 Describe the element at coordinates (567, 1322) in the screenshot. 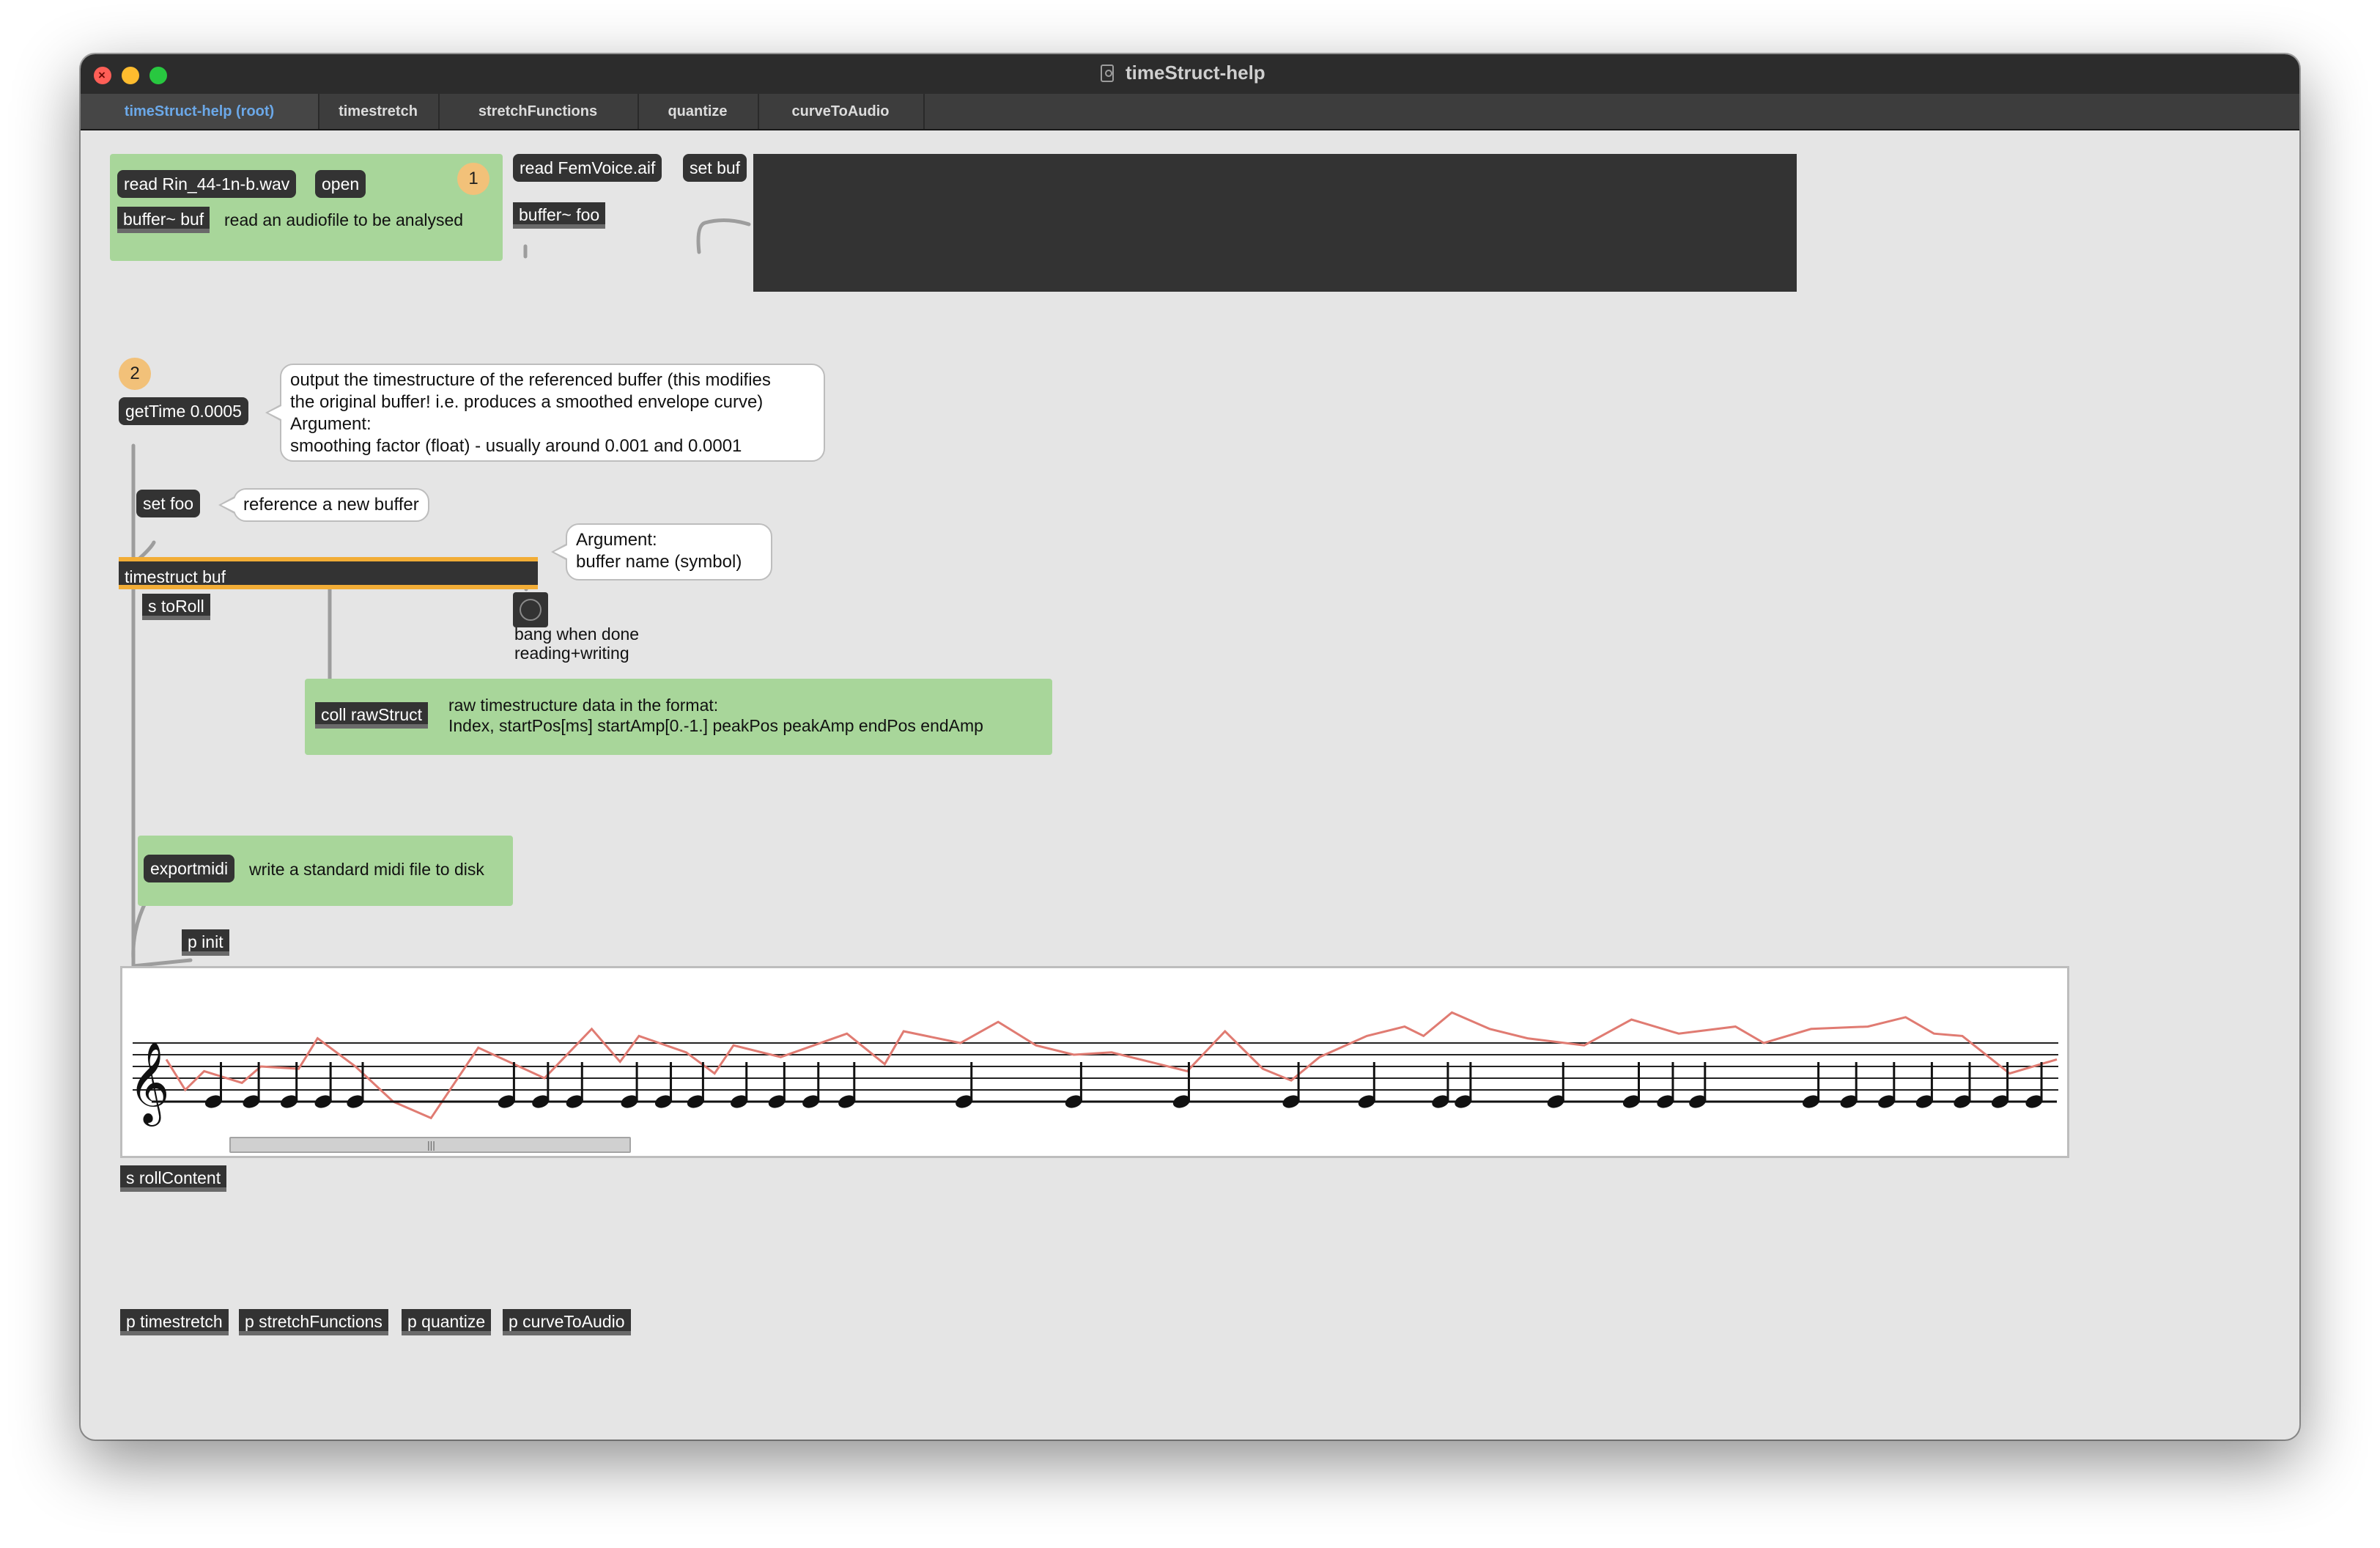

I see `p-curvetoaudio-button: p curveToAudio` at that location.